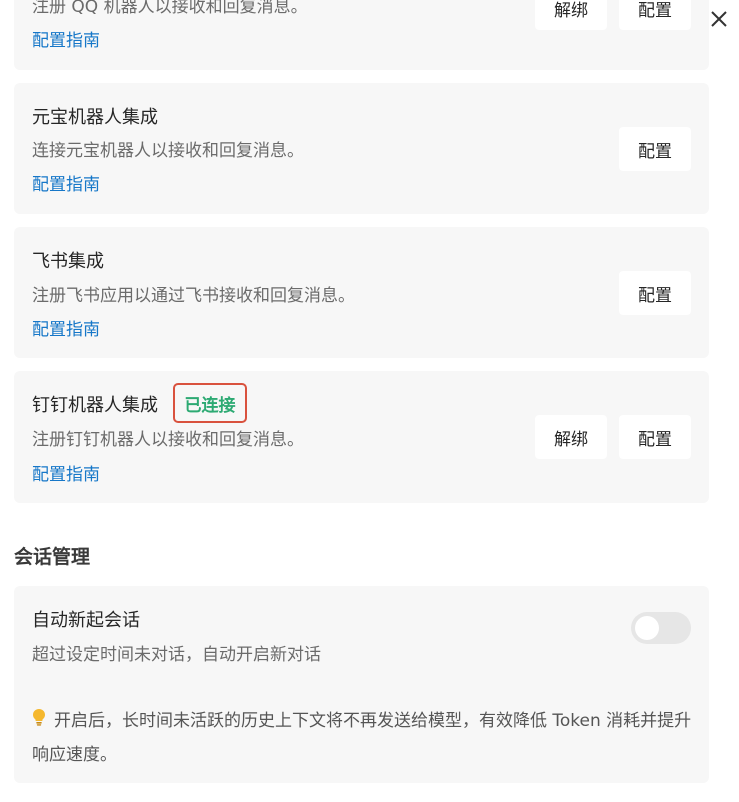 This screenshot has width=739, height=802. I want to click on toggle-knob, so click(647, 628).